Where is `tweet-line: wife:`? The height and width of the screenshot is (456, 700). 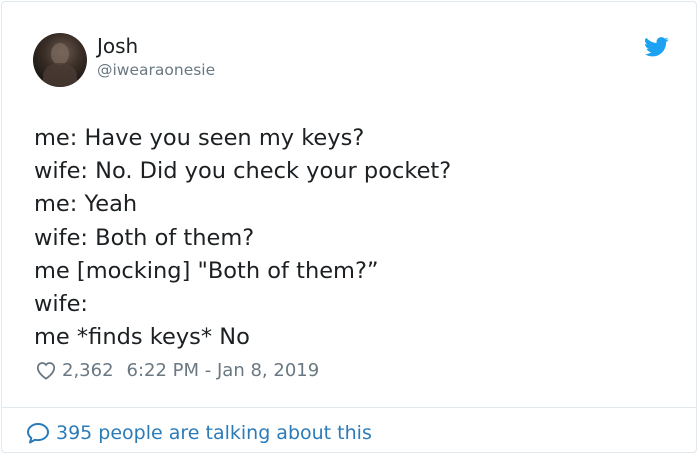 tweet-line: wife: is located at coordinates (61, 304).